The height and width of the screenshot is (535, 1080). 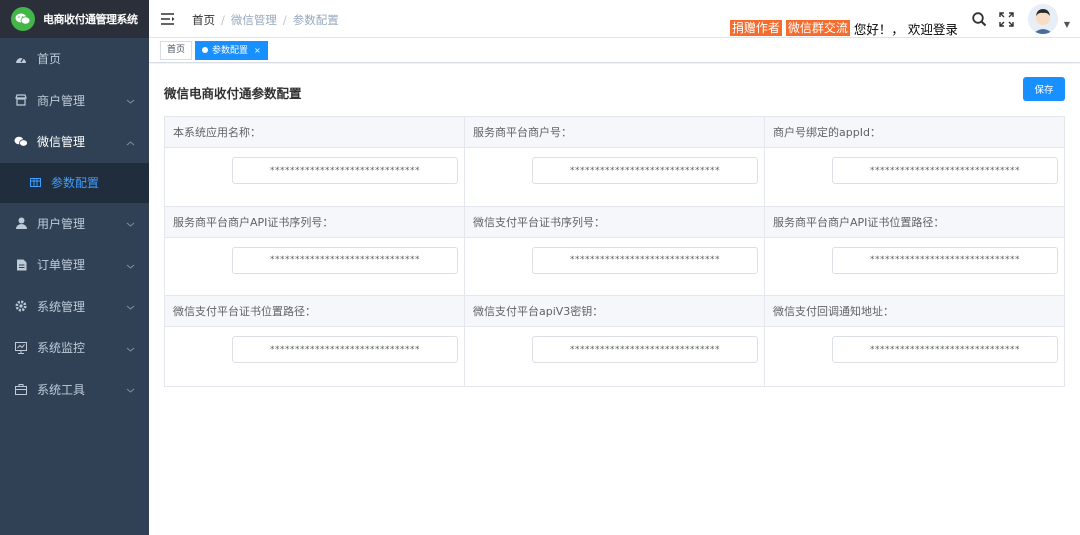 What do you see at coordinates (61, 100) in the screenshot?
I see `sidebar-item-label: 商户管理` at bounding box center [61, 100].